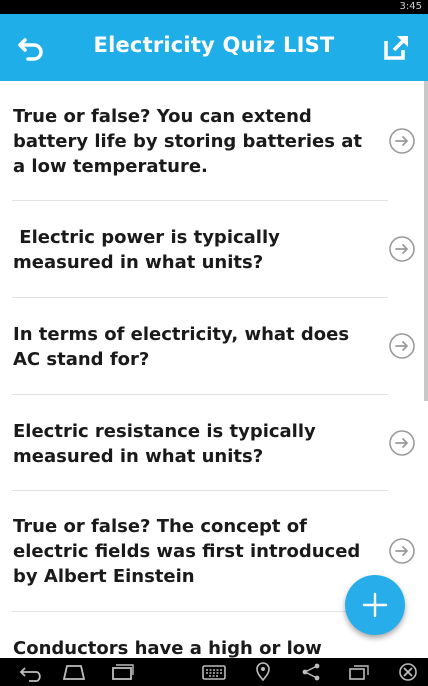 The height and width of the screenshot is (686, 428). What do you see at coordinates (74, 672) in the screenshot?
I see `home-nav-icon` at bounding box center [74, 672].